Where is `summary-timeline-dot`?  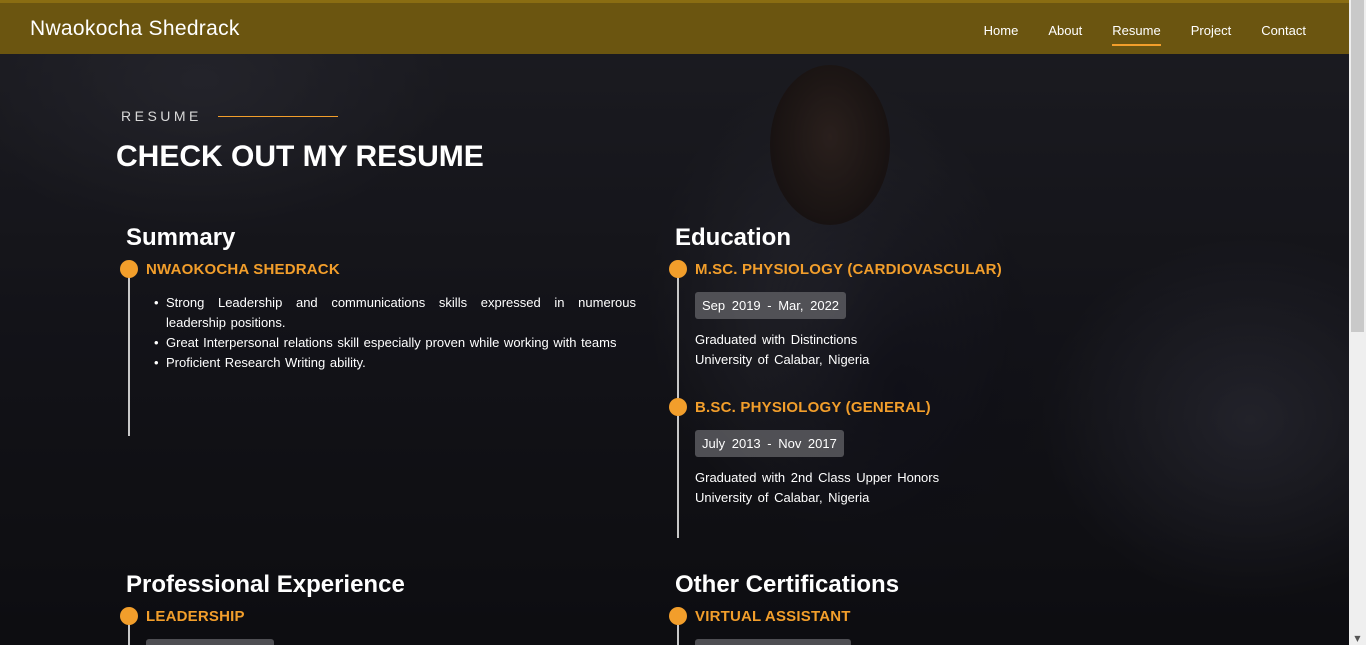
summary-timeline-dot is located at coordinates (129, 269).